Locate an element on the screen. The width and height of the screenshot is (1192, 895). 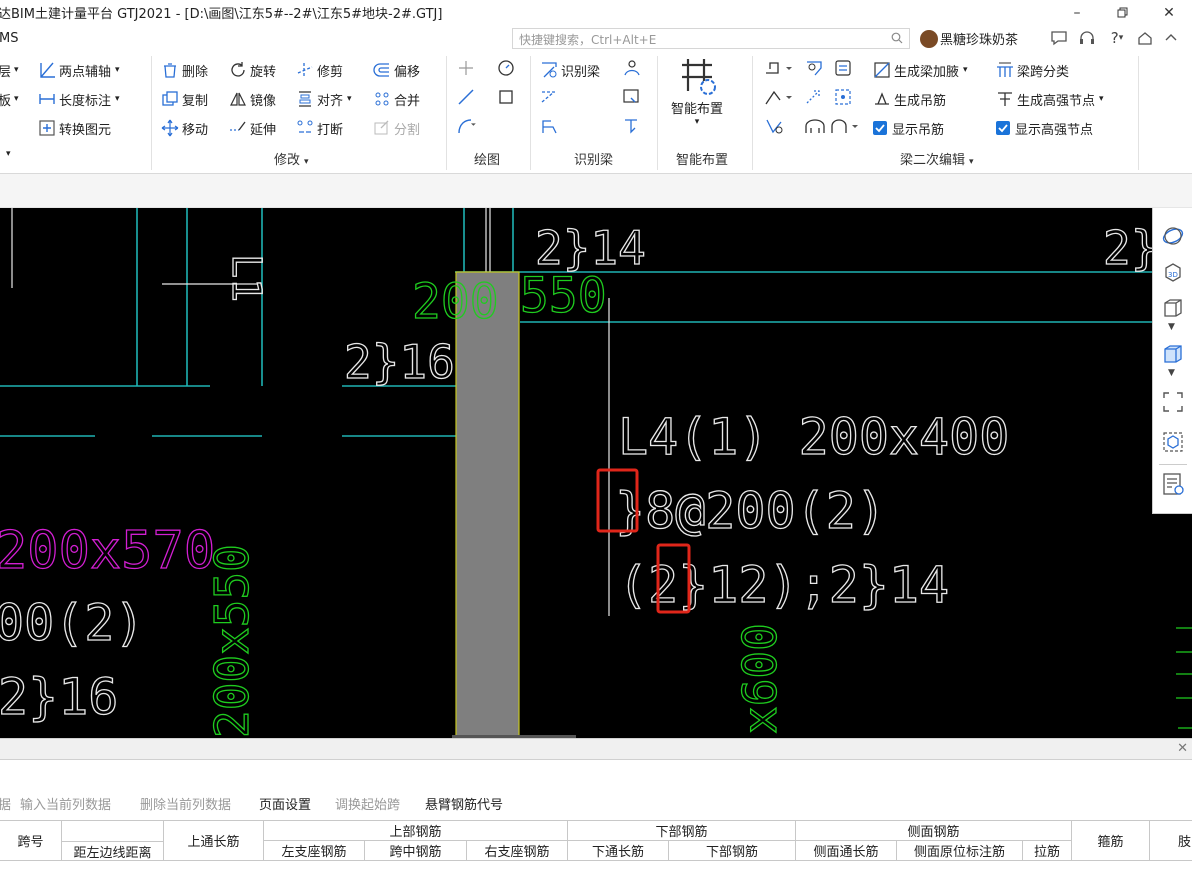
box-select-icon is located at coordinates (1173, 442).